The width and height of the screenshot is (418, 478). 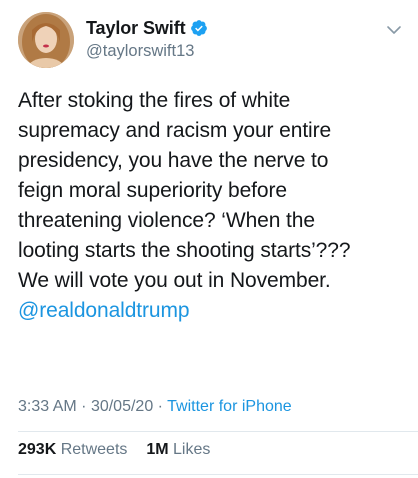 What do you see at coordinates (174, 280) in the screenshot?
I see `tweet-text-line: We will vote you out in November.` at bounding box center [174, 280].